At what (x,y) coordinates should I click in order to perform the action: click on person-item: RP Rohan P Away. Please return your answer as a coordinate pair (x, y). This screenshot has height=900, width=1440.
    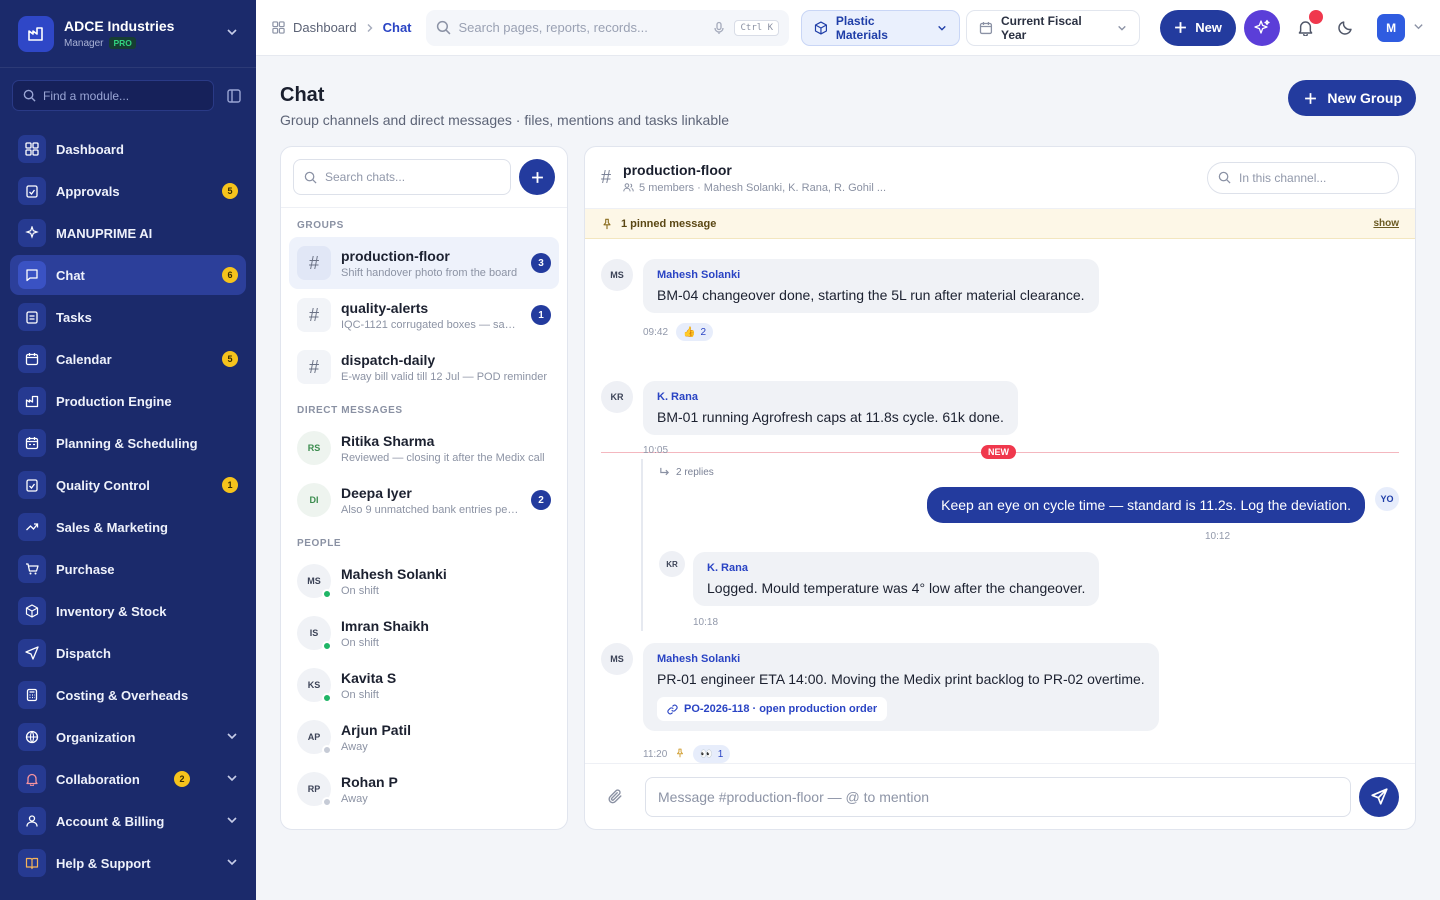
    Looking at the image, I should click on (424, 789).